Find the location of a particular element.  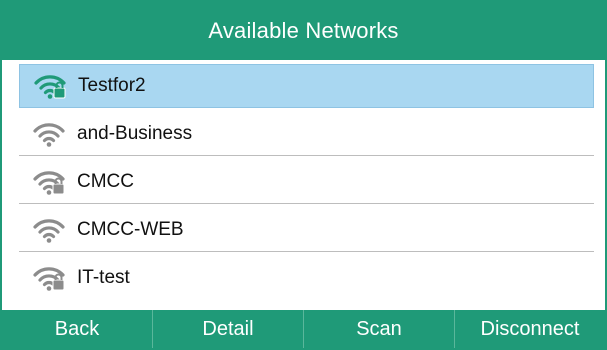

network-name: Testfor2 is located at coordinates (112, 85).